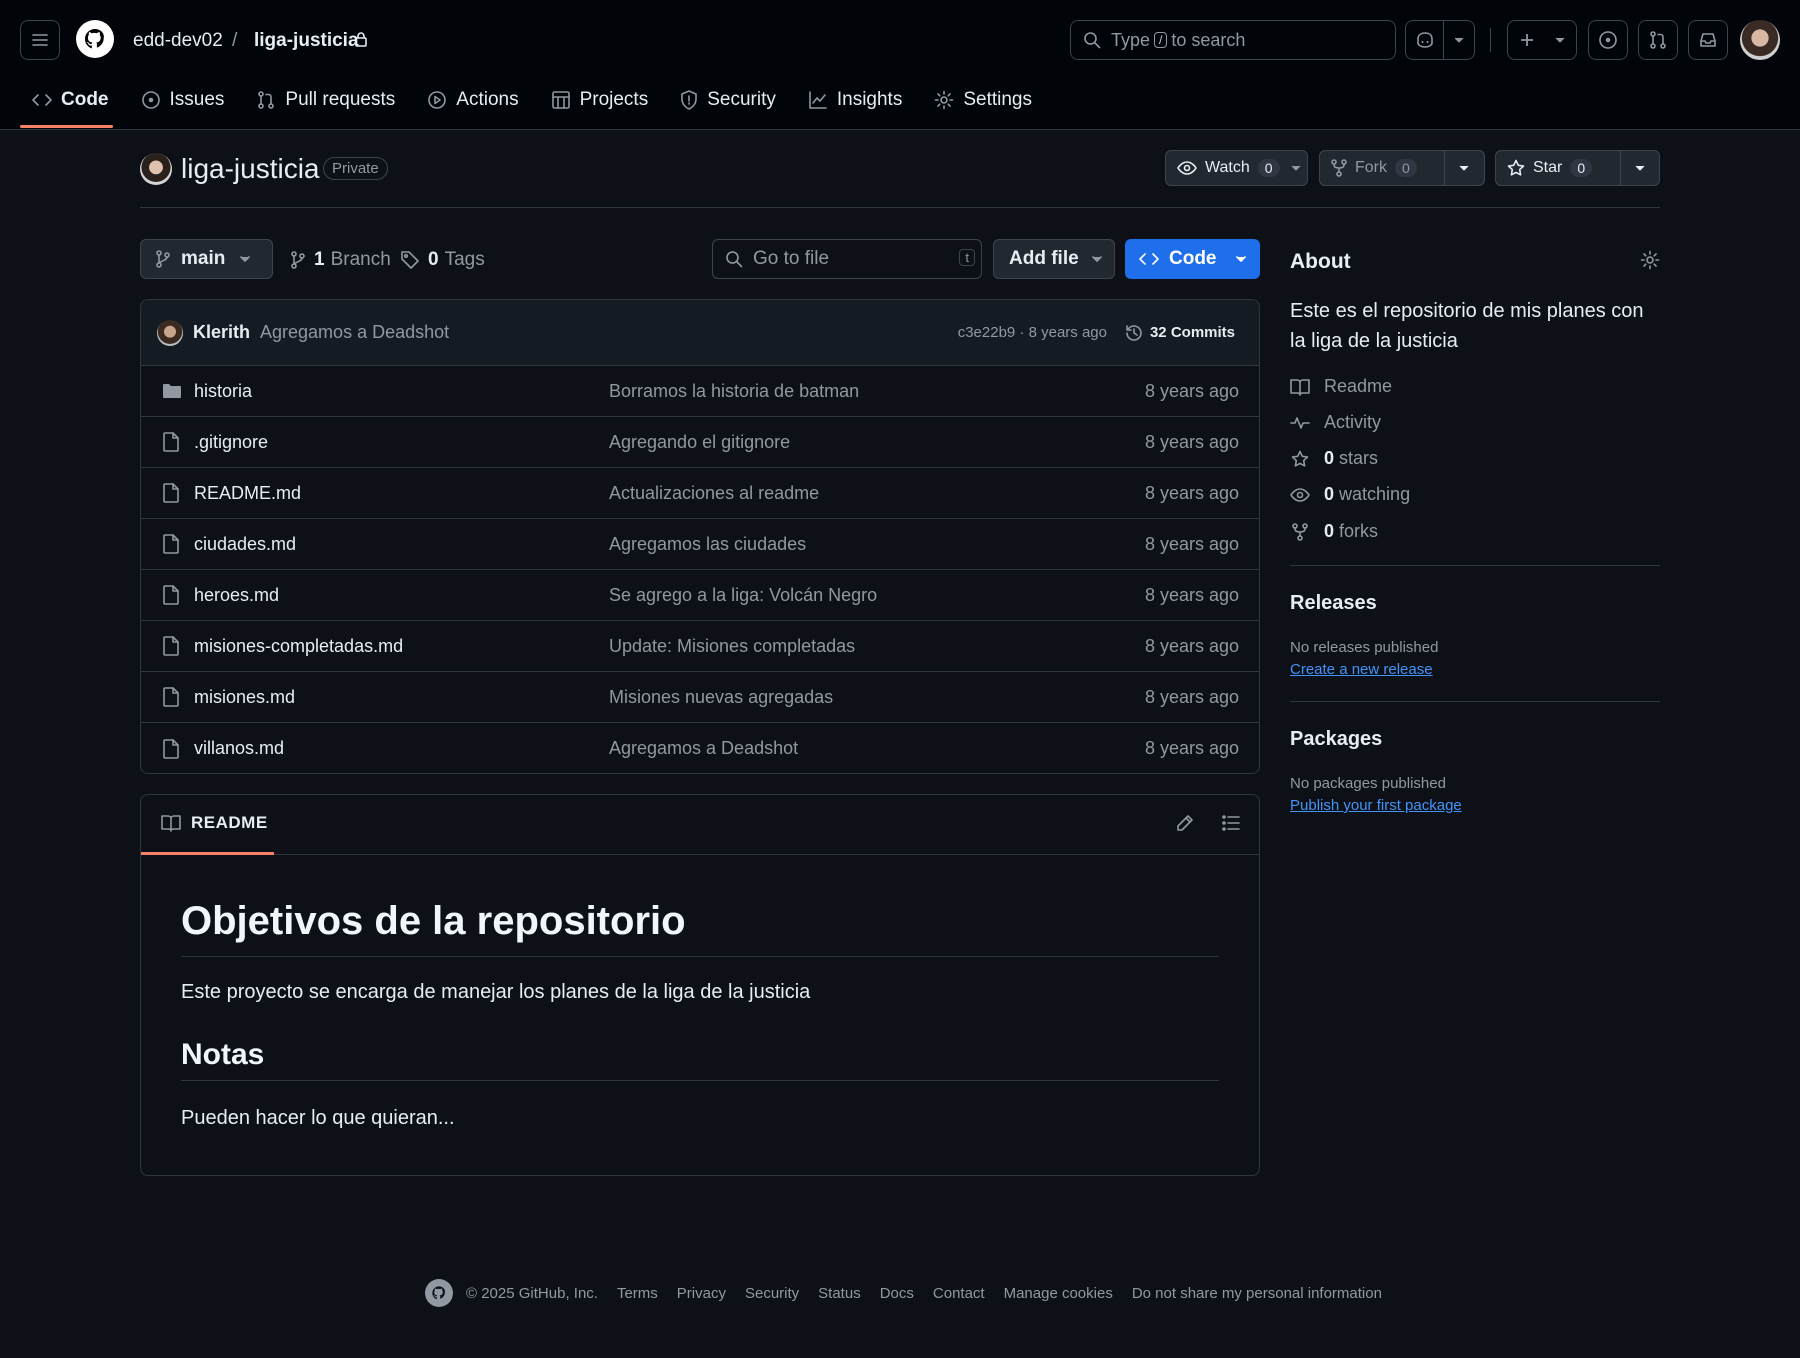  I want to click on stars-link: 0 stars, so click(1334, 458).